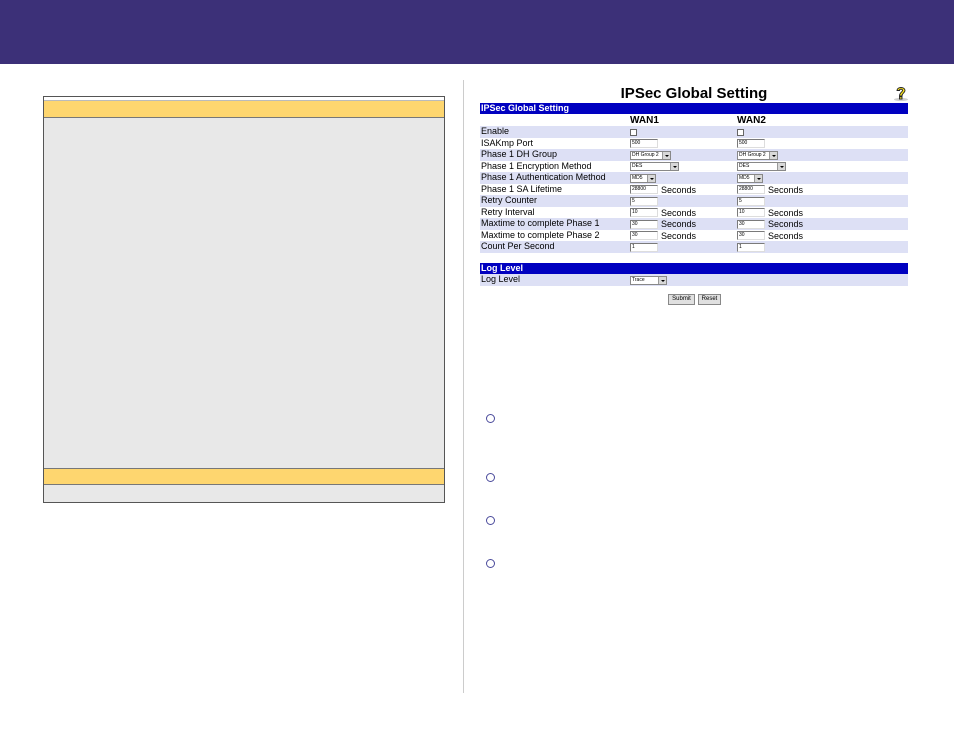 Image resolution: width=954 pixels, height=737 pixels. What do you see at coordinates (644, 224) in the screenshot?
I see `wan1-maxtime-phase1-input: 30` at bounding box center [644, 224].